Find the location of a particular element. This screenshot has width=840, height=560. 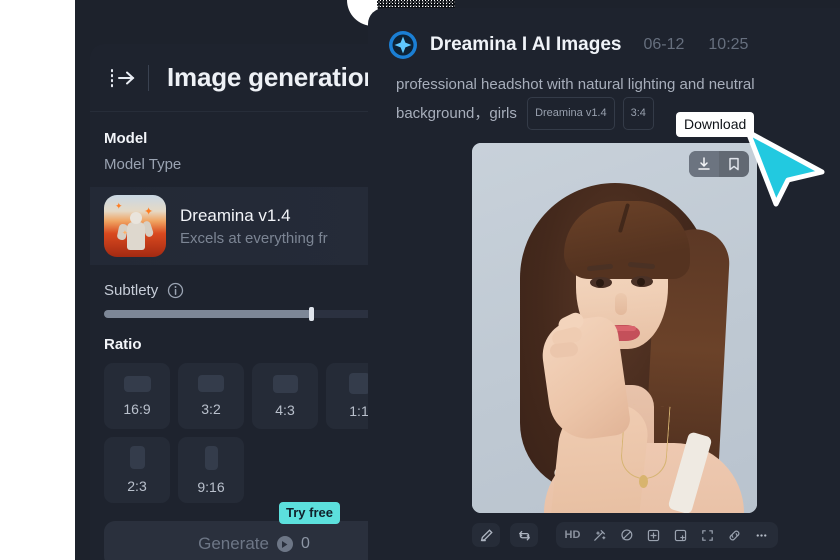

crop-icon is located at coordinates (707, 535).